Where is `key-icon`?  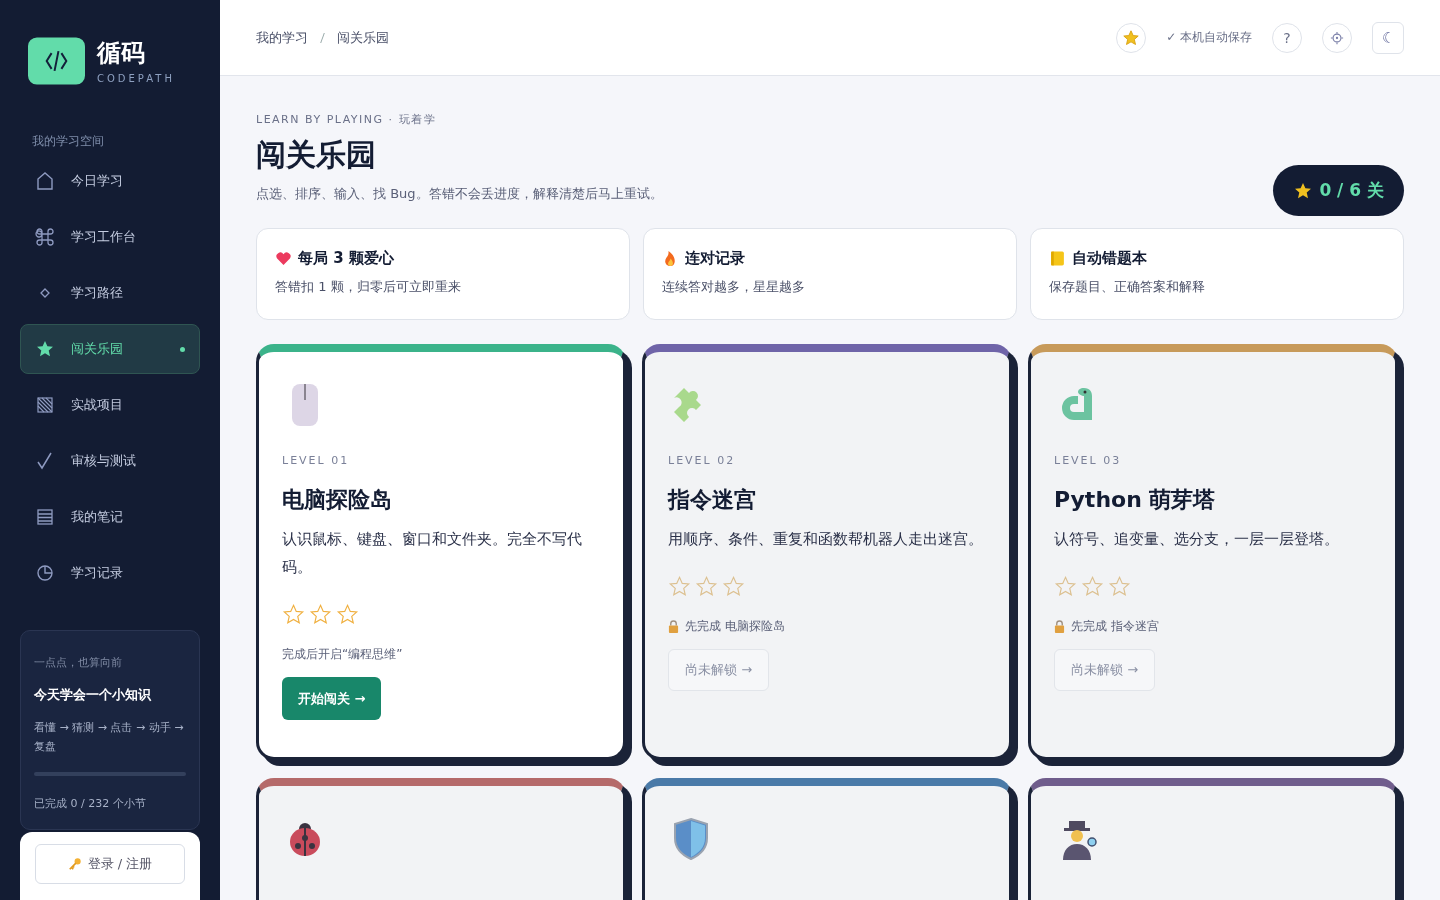
key-icon is located at coordinates (74, 864).